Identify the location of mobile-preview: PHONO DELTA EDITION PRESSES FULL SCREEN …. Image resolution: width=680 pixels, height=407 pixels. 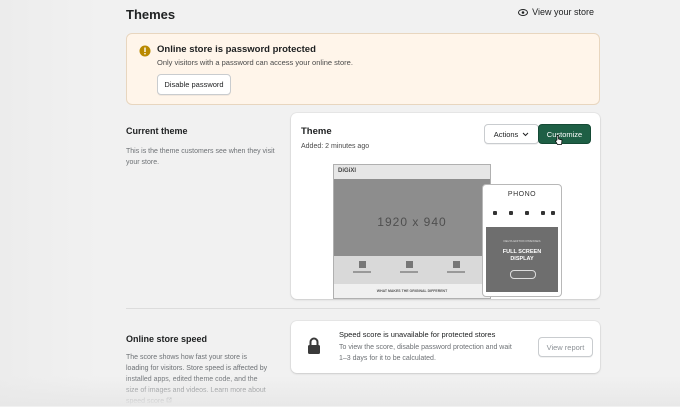
(522, 240).